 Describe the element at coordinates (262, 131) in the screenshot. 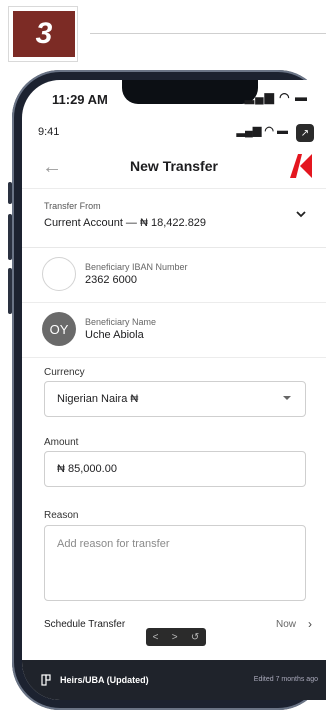

I see `inner-status-icons: ▂▄▆ ◠ ▬` at that location.